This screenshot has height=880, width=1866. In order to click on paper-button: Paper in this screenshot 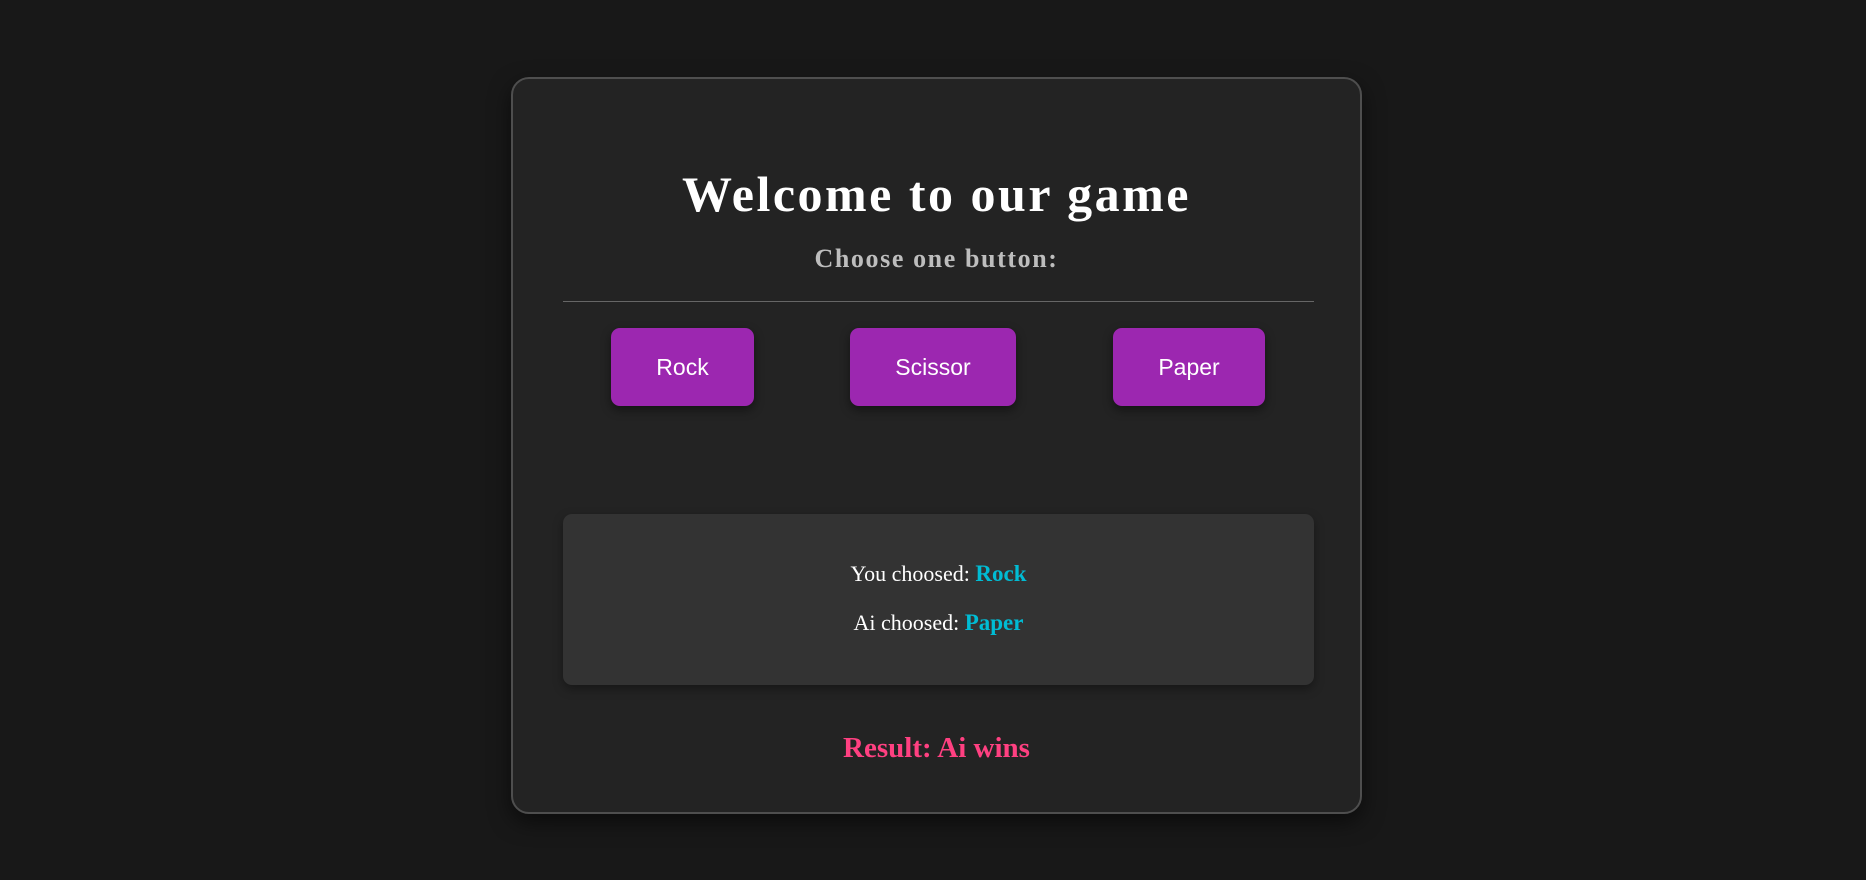, I will do `click(1189, 367)`.